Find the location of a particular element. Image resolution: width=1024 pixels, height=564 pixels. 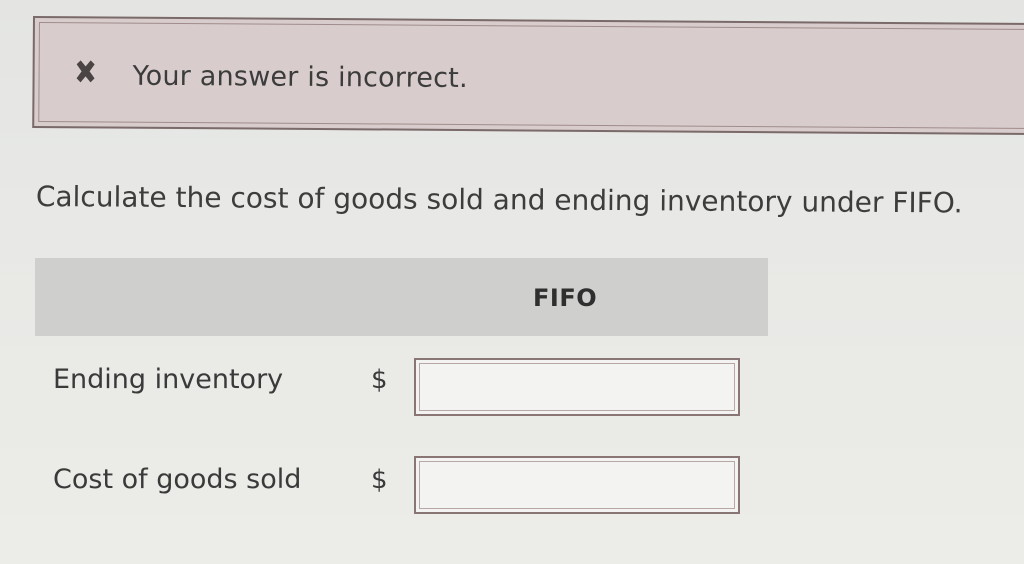

cost-of-goods-sold-field is located at coordinates (577, 485).